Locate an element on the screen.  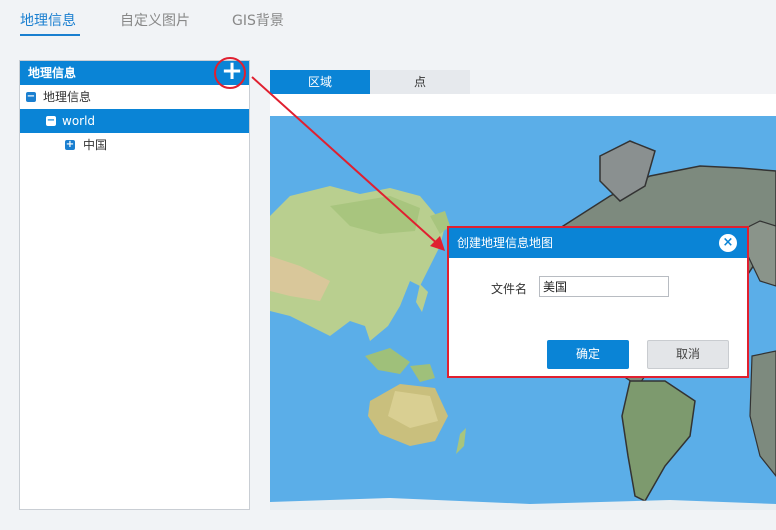
tree-item-label: world is located at coordinates (79, 121).